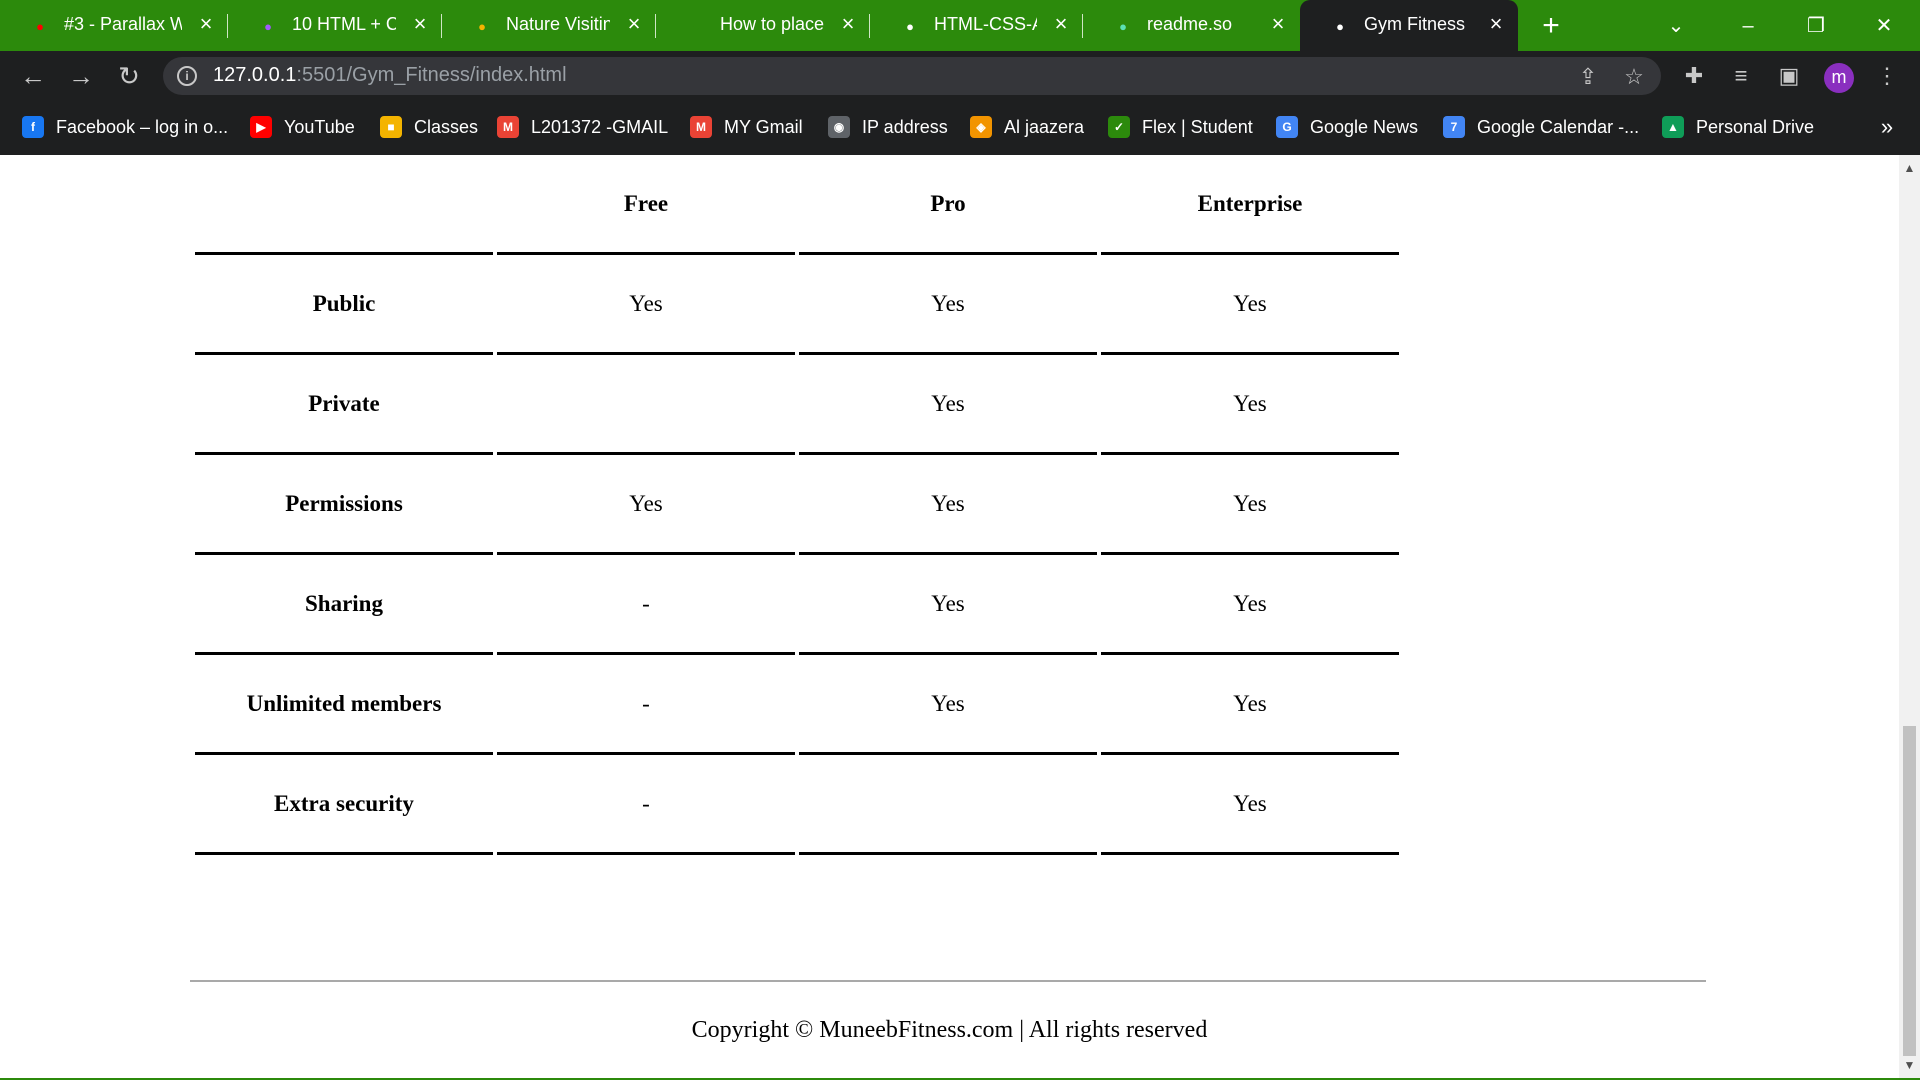 Image resolution: width=1920 pixels, height=1080 pixels. What do you see at coordinates (839, 127) in the screenshot?
I see `globe-icon: ◉` at bounding box center [839, 127].